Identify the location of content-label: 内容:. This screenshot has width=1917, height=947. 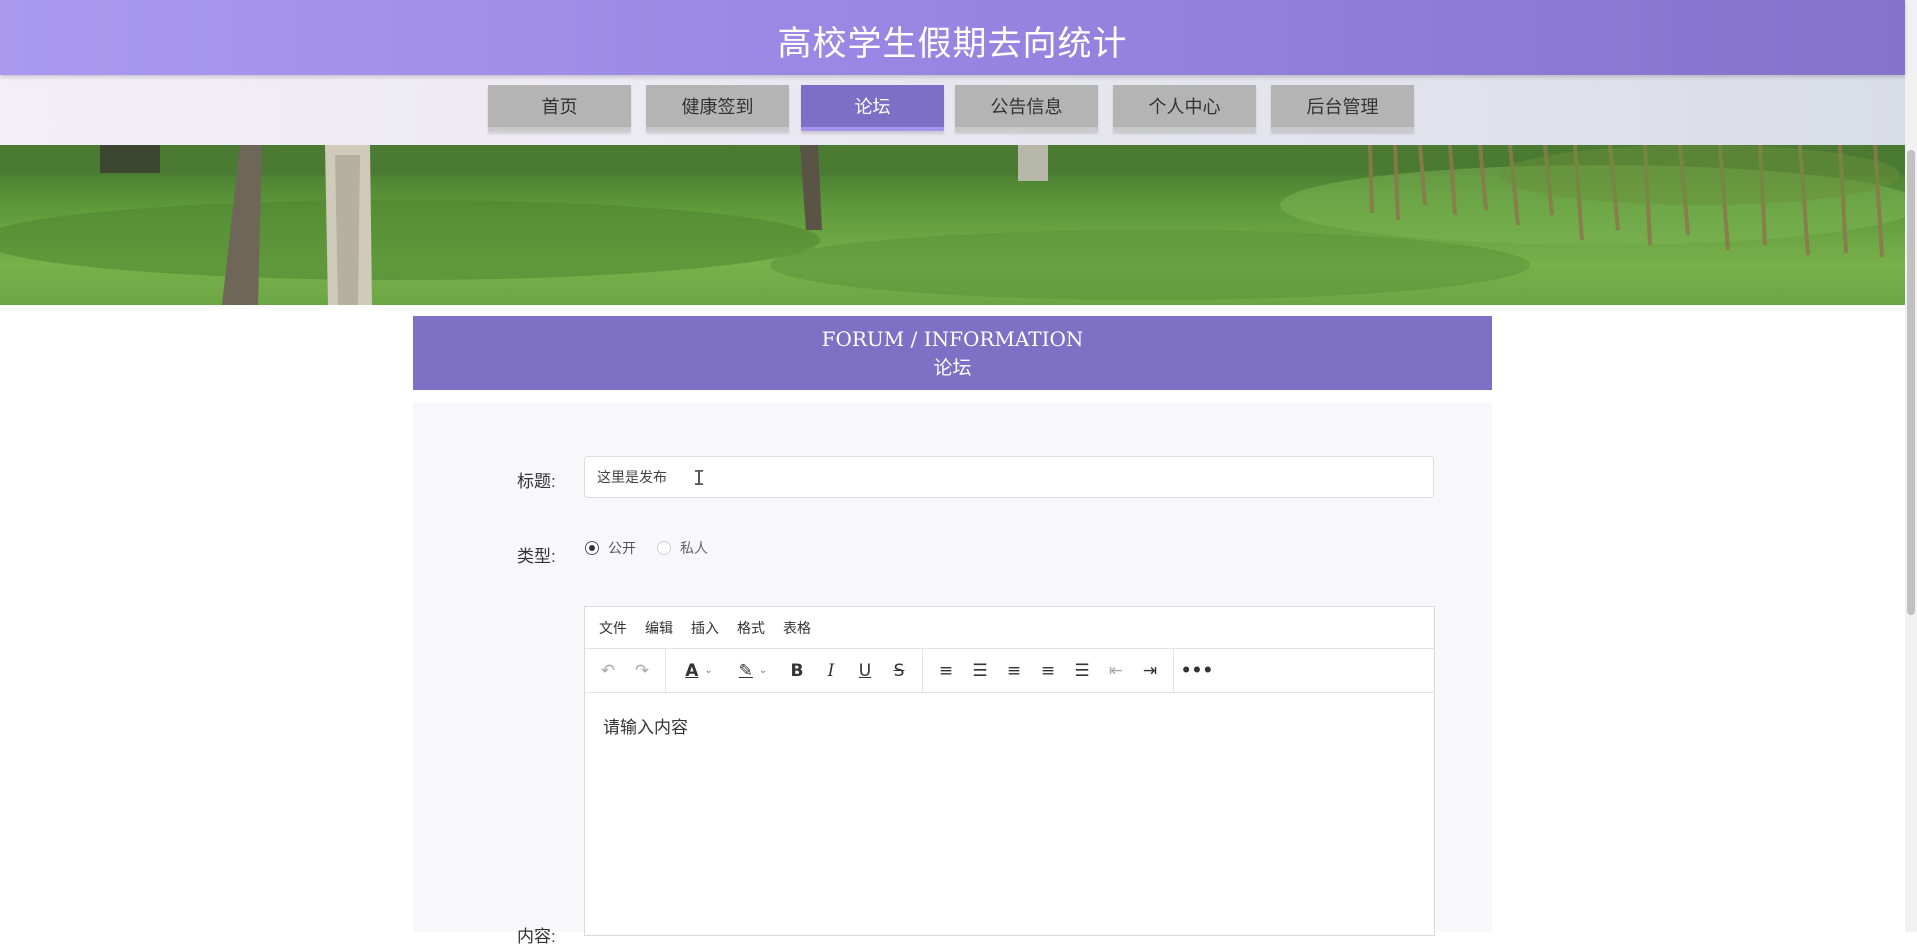
(536, 936).